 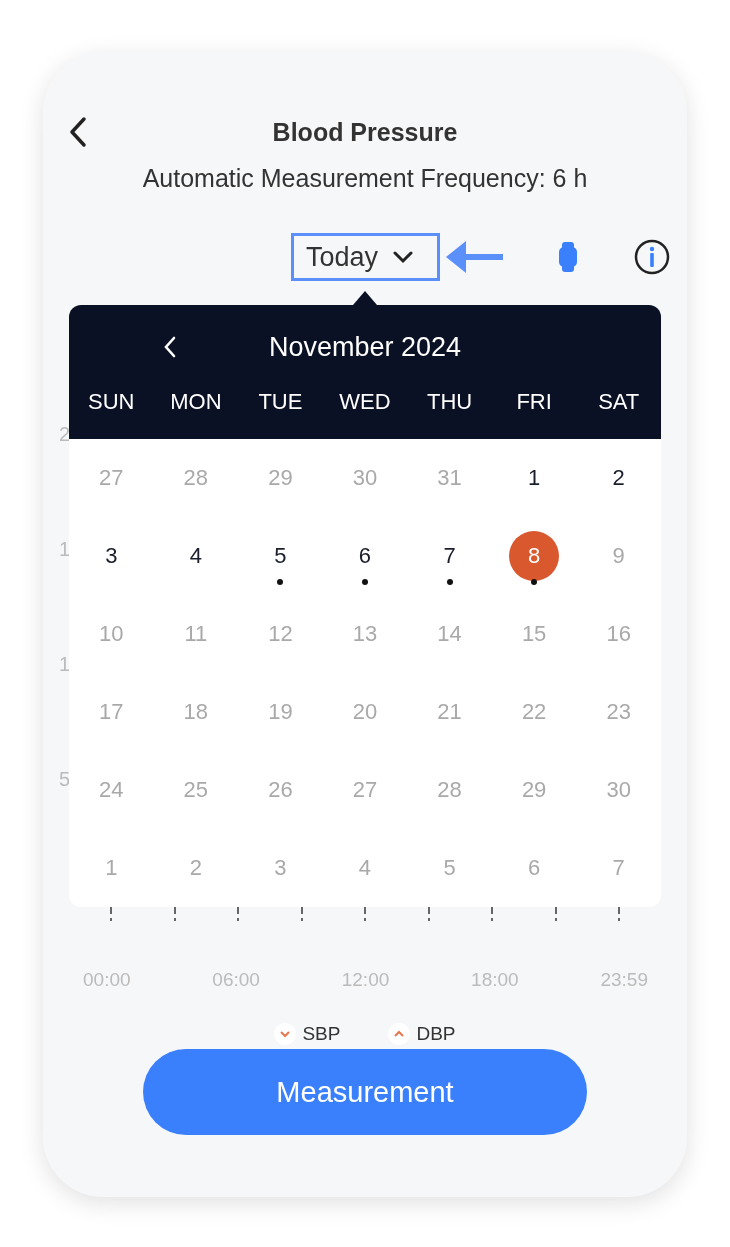 I want to click on calendar-day: 21, so click(x=449, y=712).